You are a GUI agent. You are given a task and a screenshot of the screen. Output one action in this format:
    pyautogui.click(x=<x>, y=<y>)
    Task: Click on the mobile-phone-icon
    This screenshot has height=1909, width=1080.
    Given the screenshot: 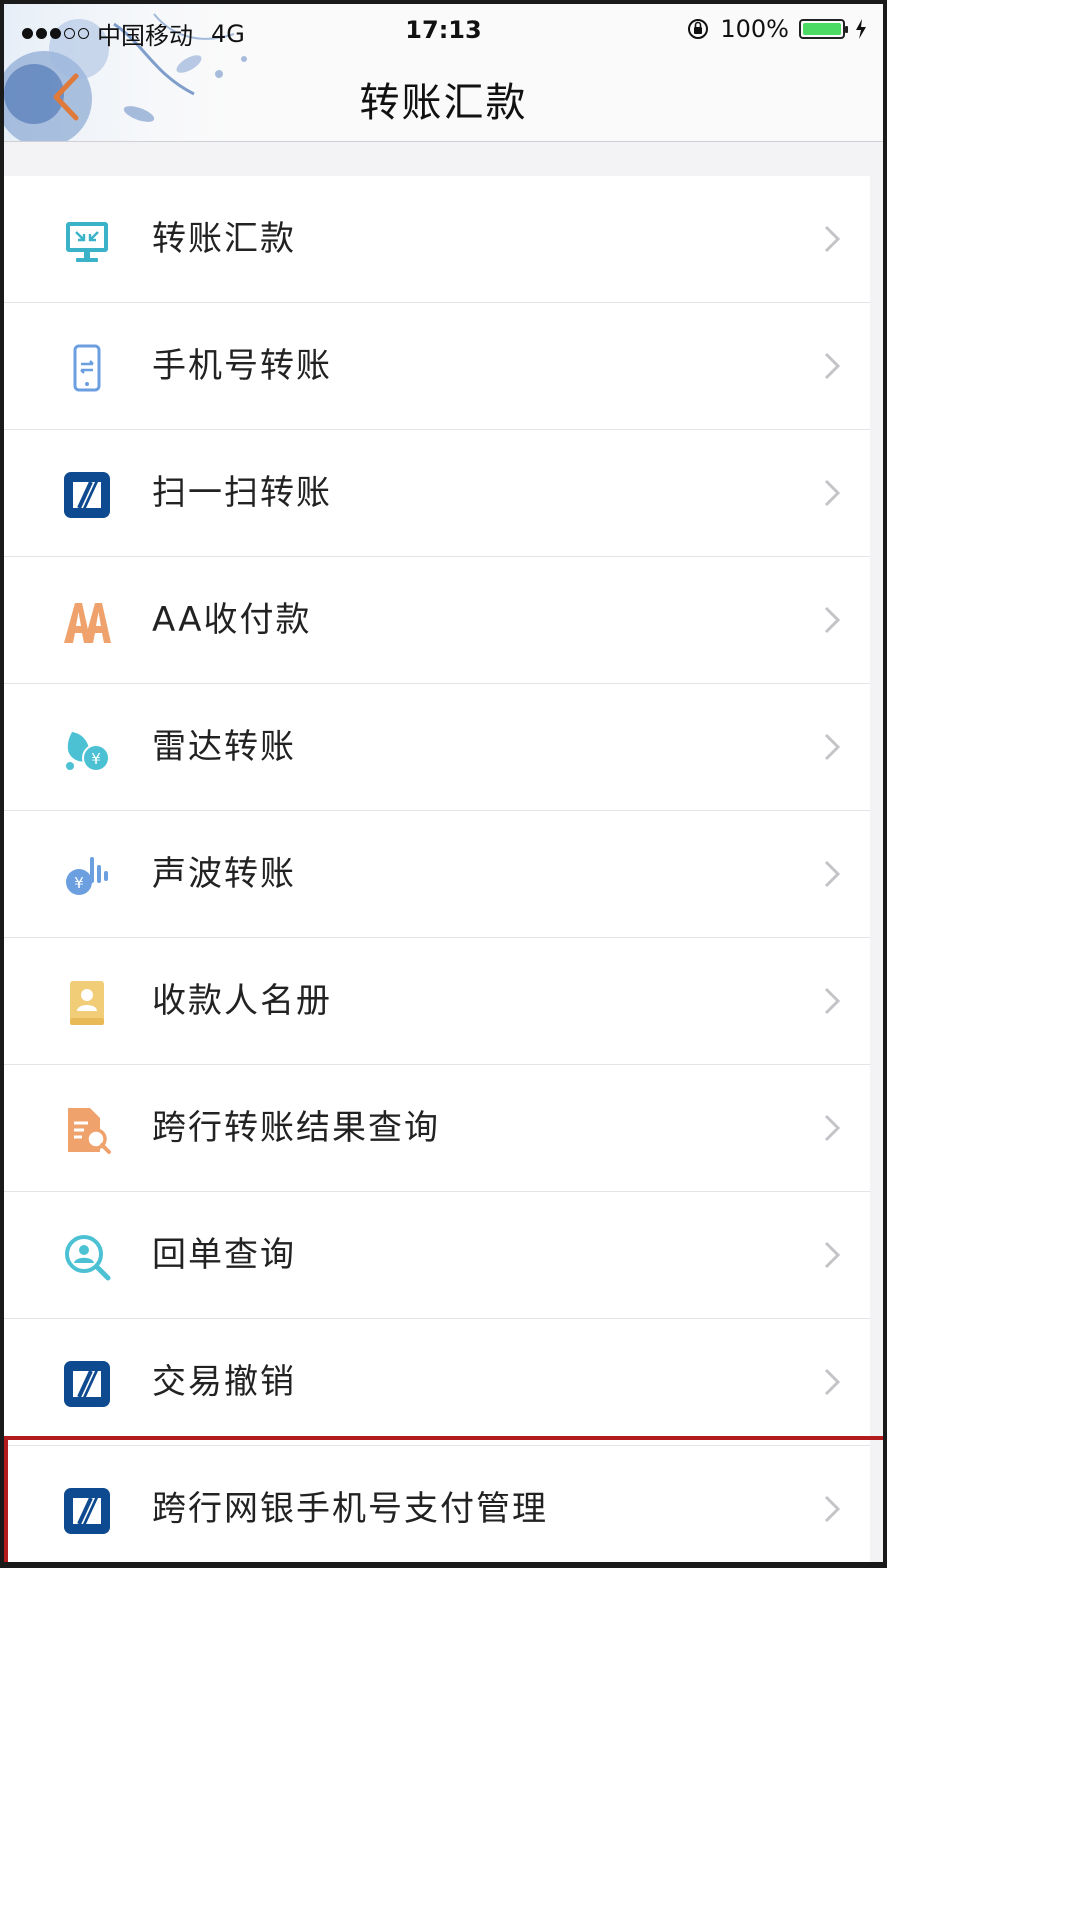 What is the action you would take?
    pyautogui.click(x=87, y=368)
    